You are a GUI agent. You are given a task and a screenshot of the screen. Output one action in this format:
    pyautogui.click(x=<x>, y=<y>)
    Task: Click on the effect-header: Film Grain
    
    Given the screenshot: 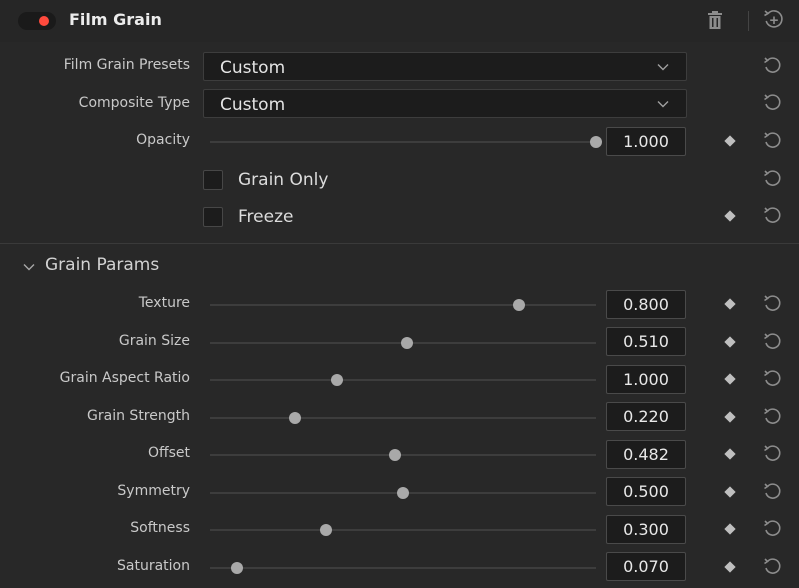 What is the action you would take?
    pyautogui.click(x=399, y=21)
    